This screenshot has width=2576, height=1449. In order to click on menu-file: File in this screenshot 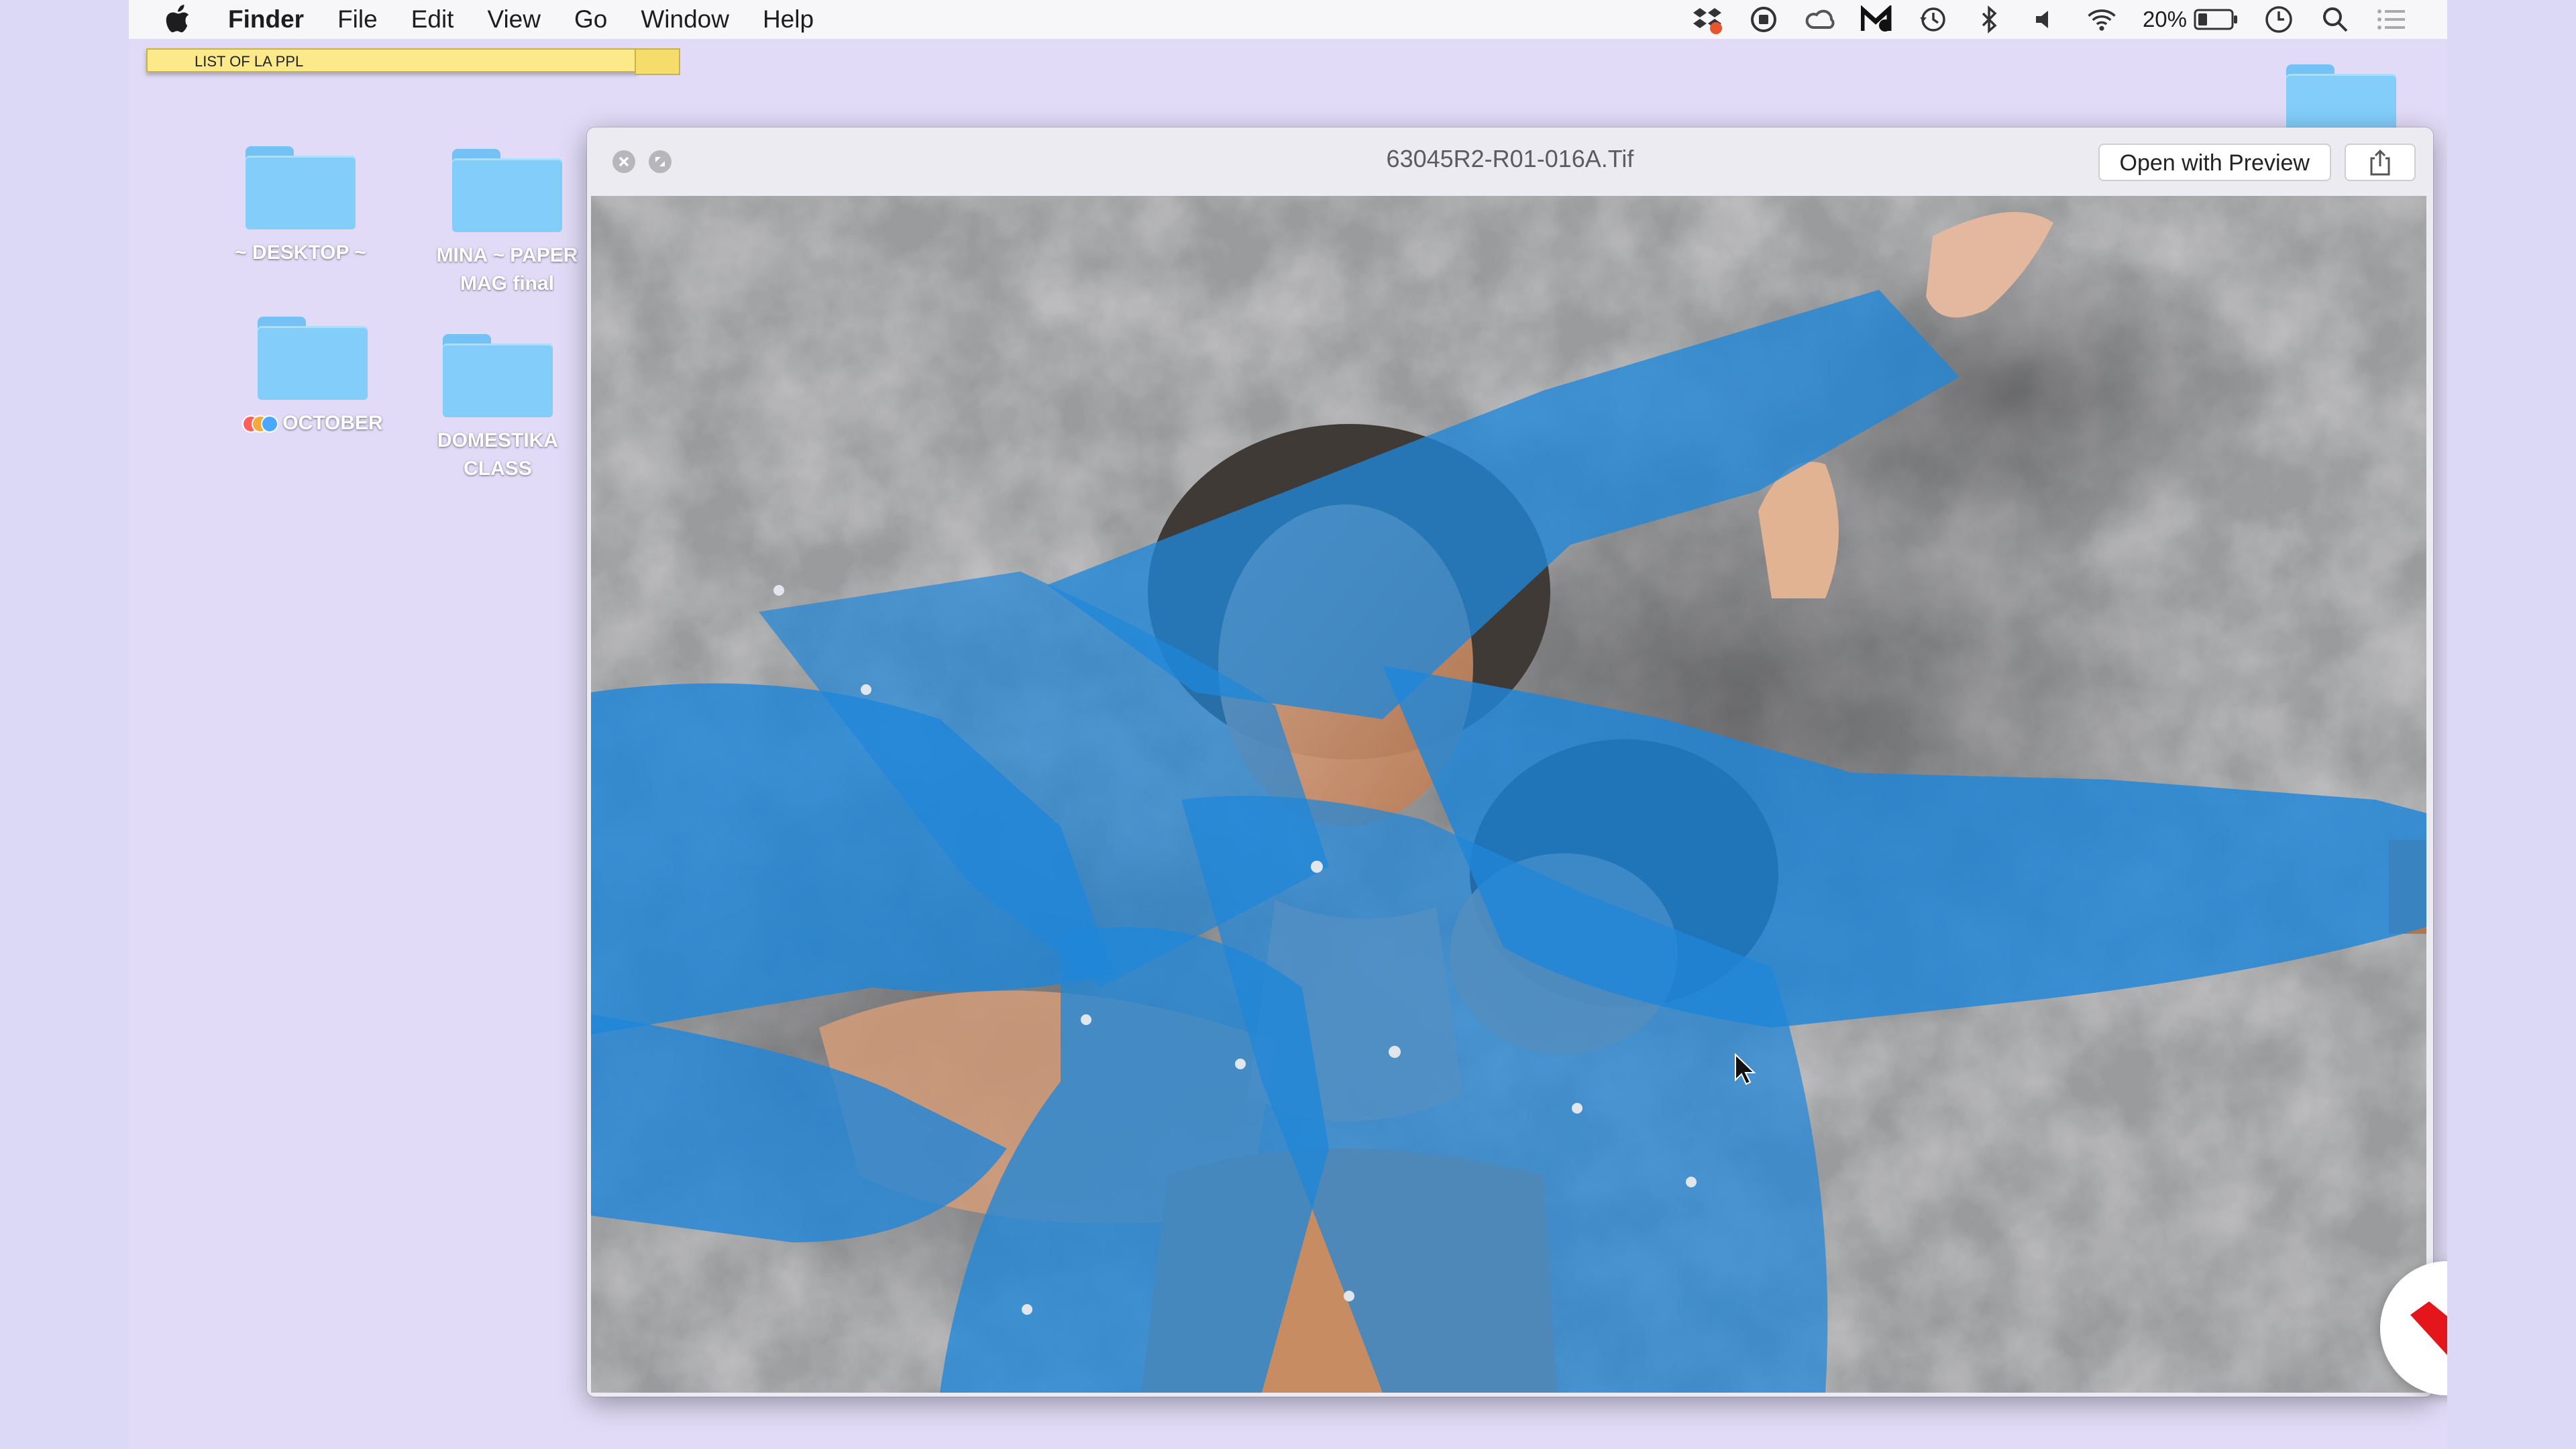, I will do `click(357, 19)`.